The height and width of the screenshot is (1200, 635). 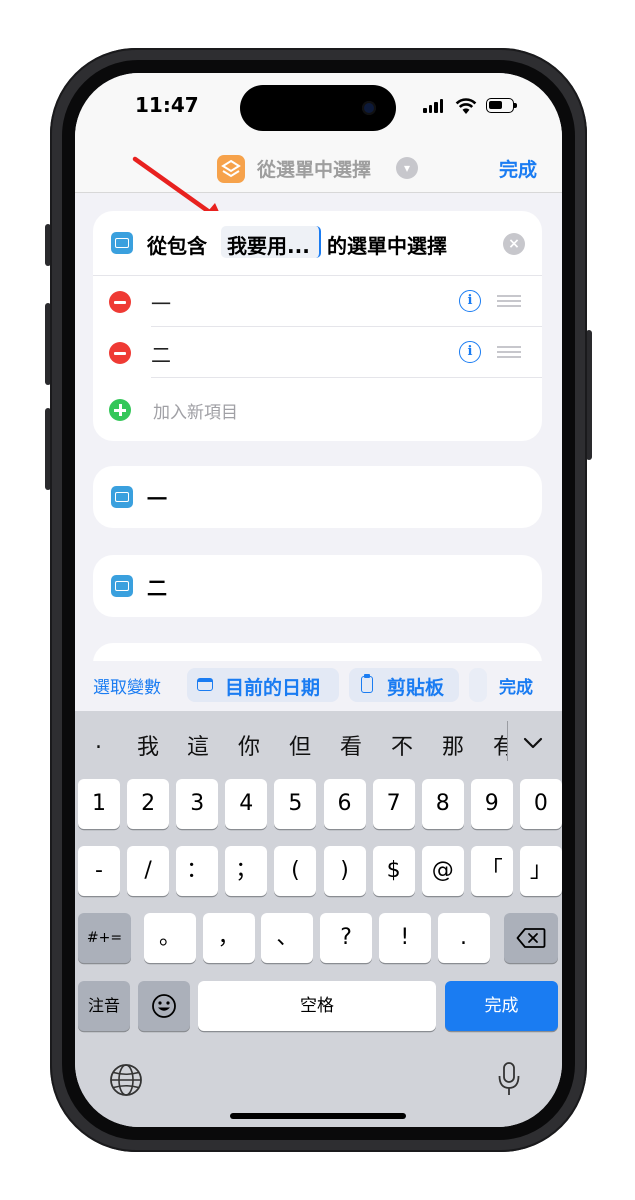 I want to click on keyboard-key-label: 「, so click(x=491, y=870).